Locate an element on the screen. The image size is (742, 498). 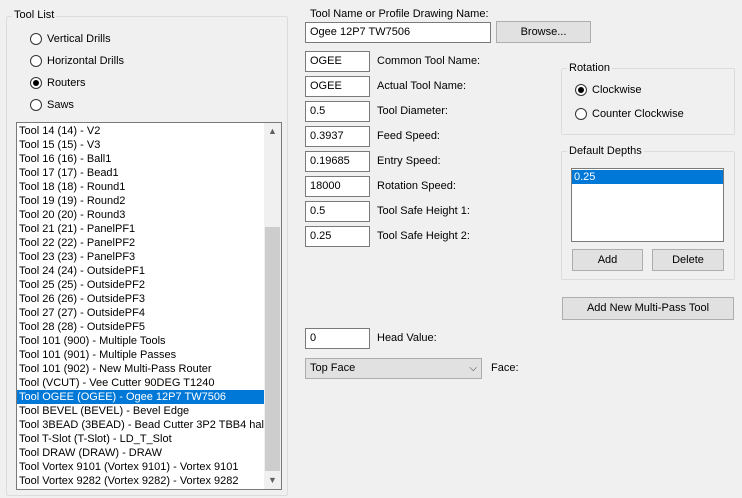
rotation-group is located at coordinates (648, 101).